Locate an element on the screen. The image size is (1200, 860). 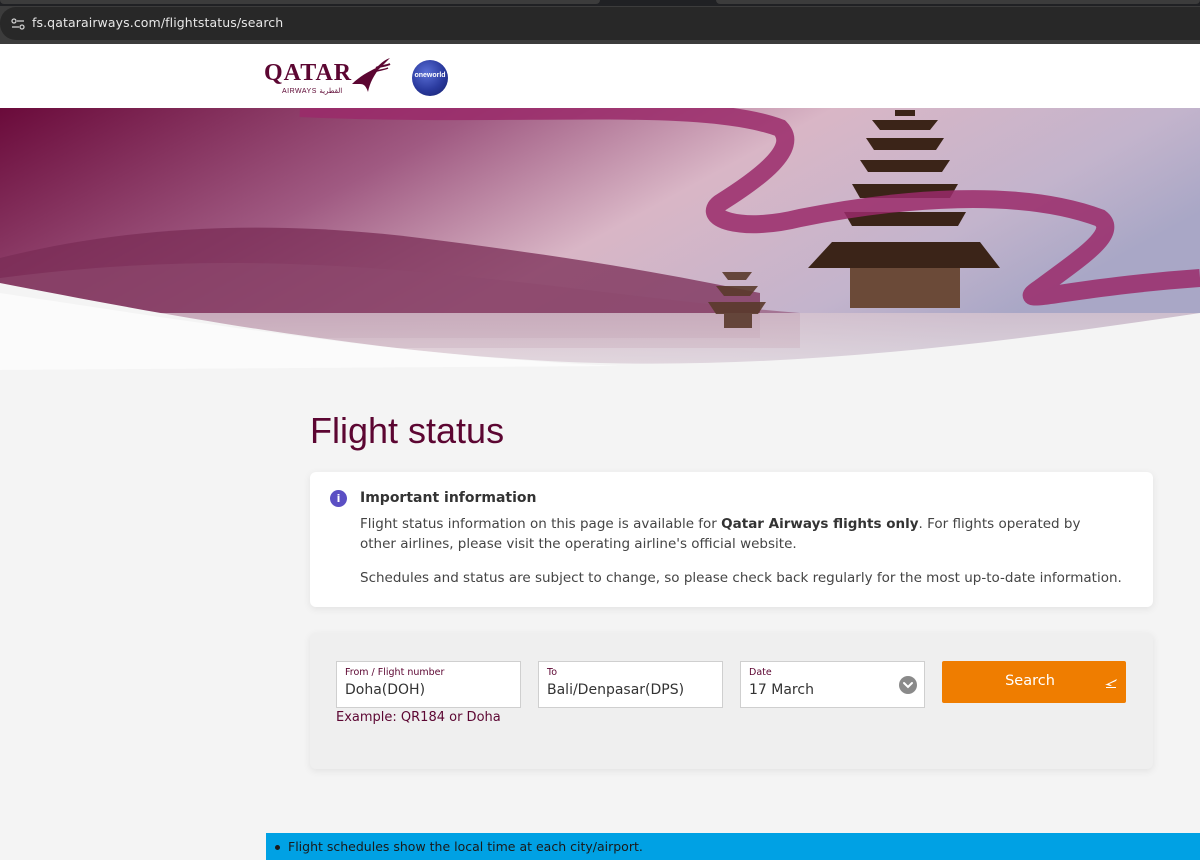
to-value: Bali/Denpasar(DPS) is located at coordinates (615, 690).